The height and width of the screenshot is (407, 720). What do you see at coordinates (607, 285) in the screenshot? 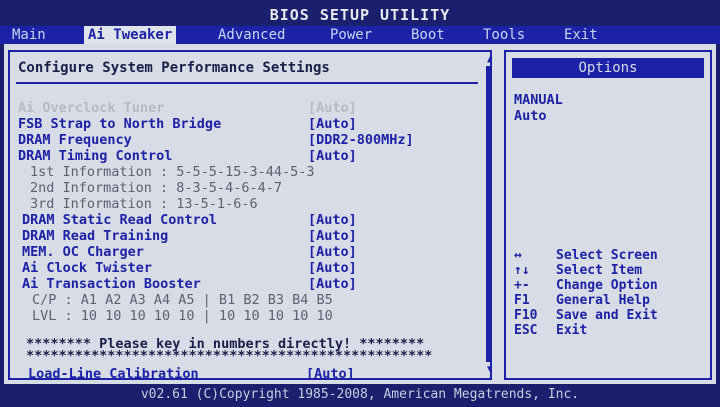
I see `help-desc: Change Option` at bounding box center [607, 285].